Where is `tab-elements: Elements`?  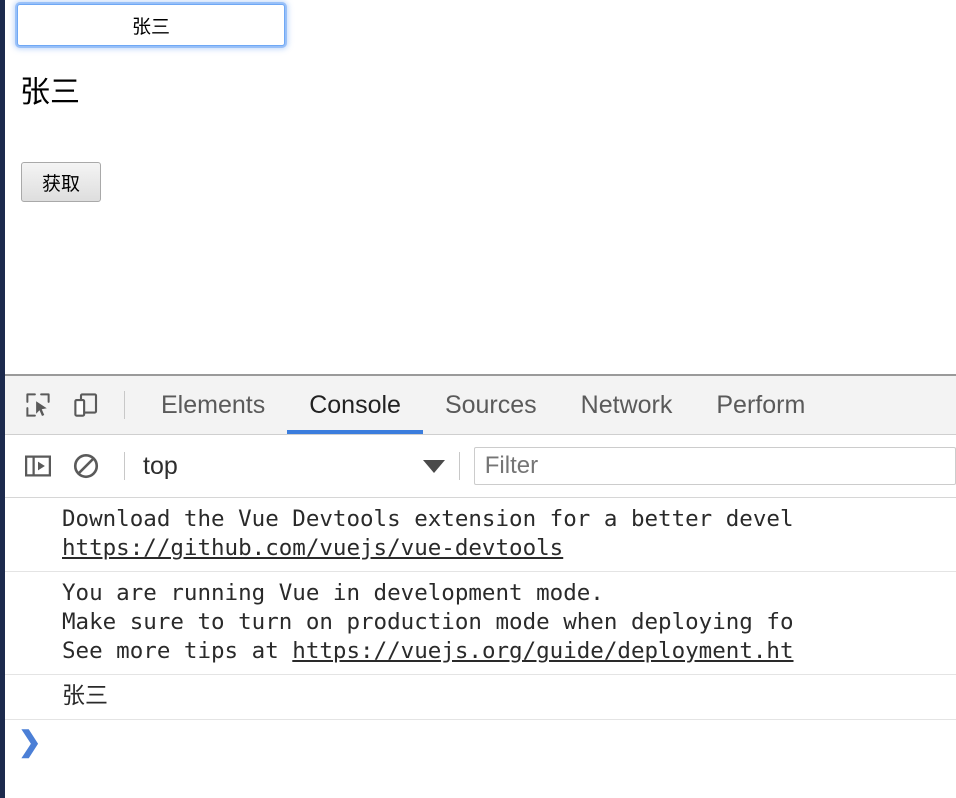 tab-elements: Elements is located at coordinates (213, 405).